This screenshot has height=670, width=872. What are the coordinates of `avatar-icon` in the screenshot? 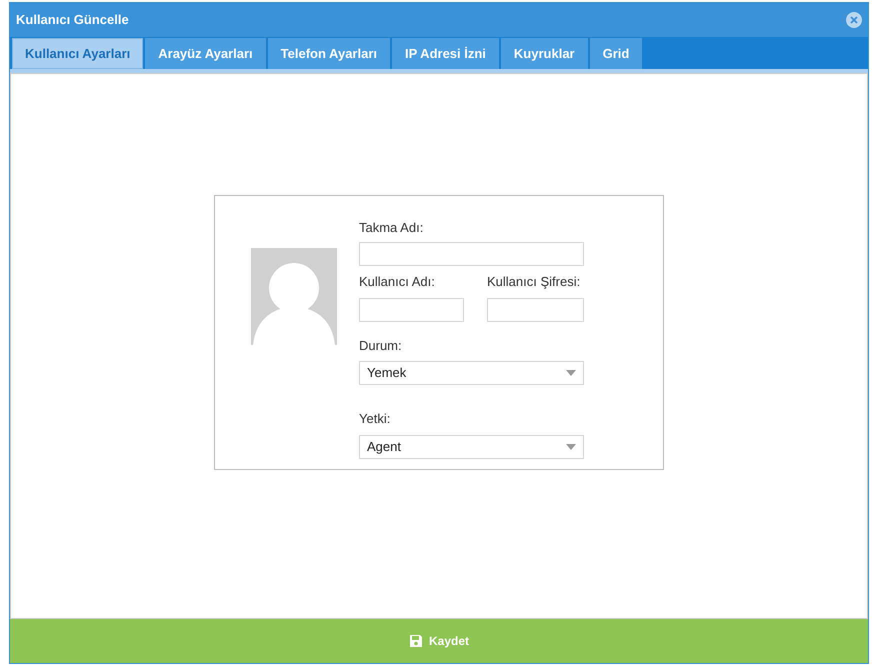 It's located at (294, 296).